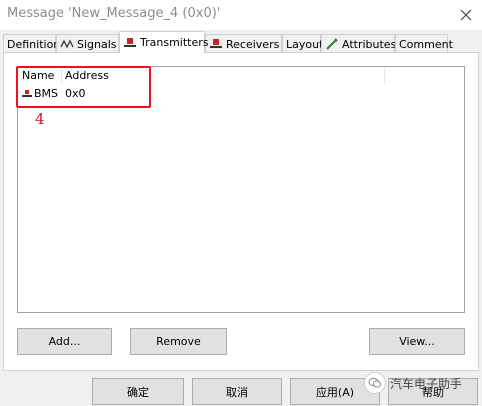  Describe the element at coordinates (97, 44) in the screenshot. I see `tab-label: Signals` at that location.